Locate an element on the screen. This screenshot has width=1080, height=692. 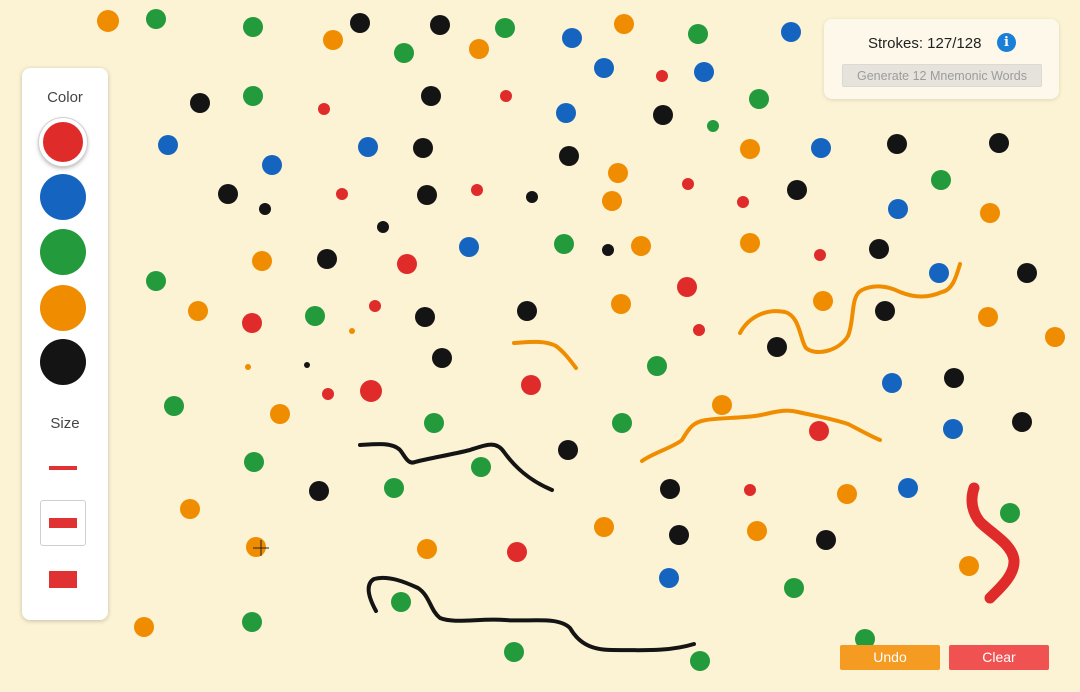
info-icon: i is located at coordinates (1006, 42).